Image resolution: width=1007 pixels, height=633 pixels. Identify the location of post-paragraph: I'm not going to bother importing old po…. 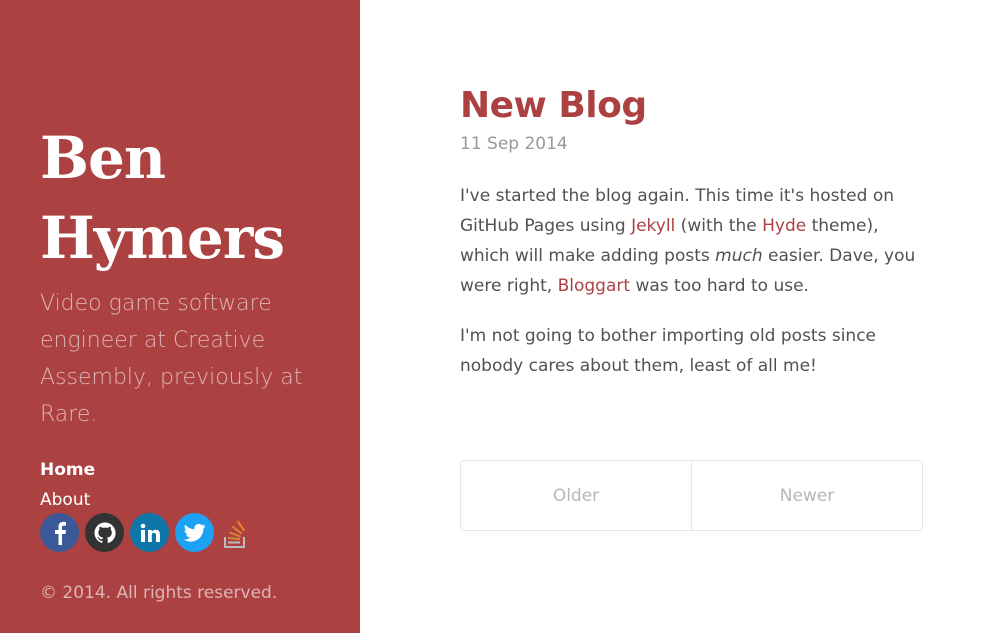
(668, 351).